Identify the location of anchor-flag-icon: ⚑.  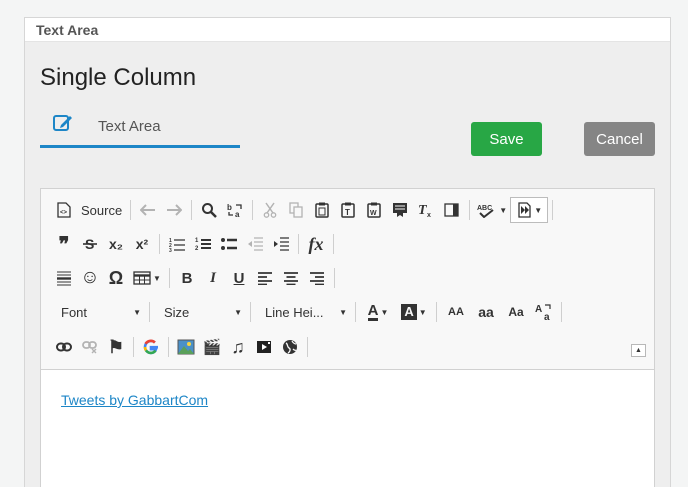
(116, 347).